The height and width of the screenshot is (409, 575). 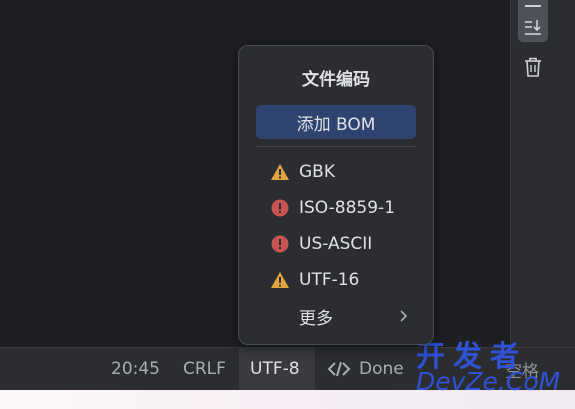 I want to click on status-bar: 20:45 CRLF UTF-8 Done 空格, so click(x=287, y=368).